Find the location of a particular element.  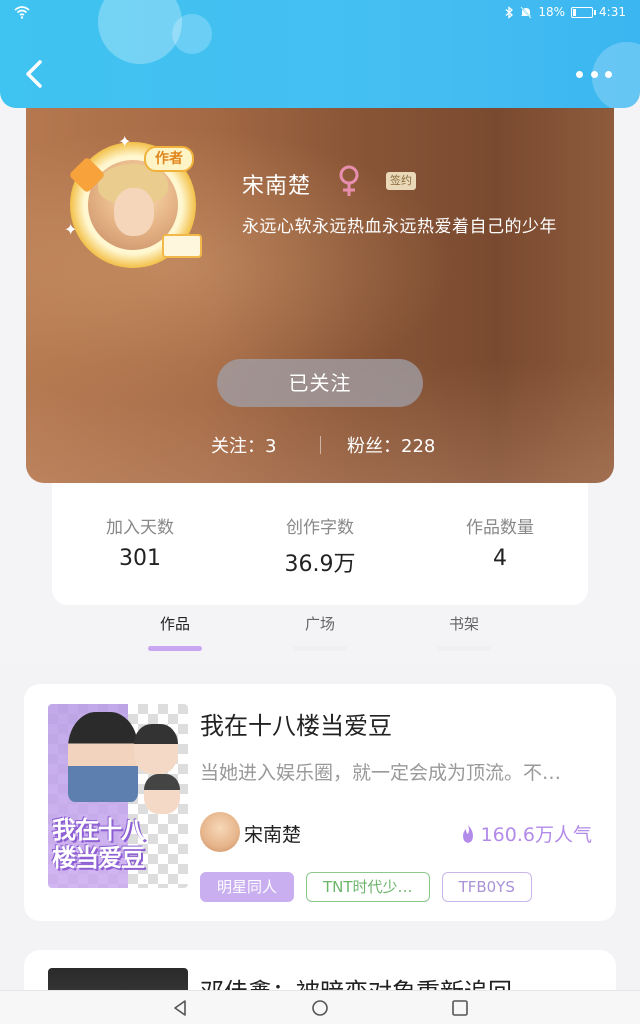

following-count: 关注：3 is located at coordinates (243, 445).